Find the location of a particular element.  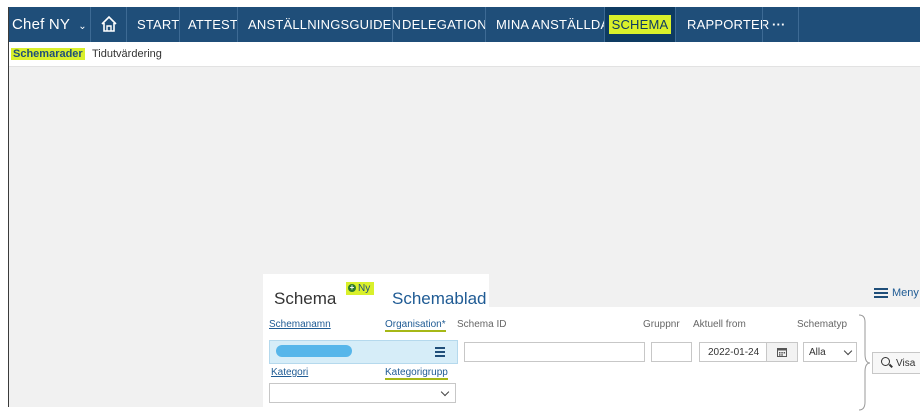

schematyp-label: Schematyp is located at coordinates (822, 324).